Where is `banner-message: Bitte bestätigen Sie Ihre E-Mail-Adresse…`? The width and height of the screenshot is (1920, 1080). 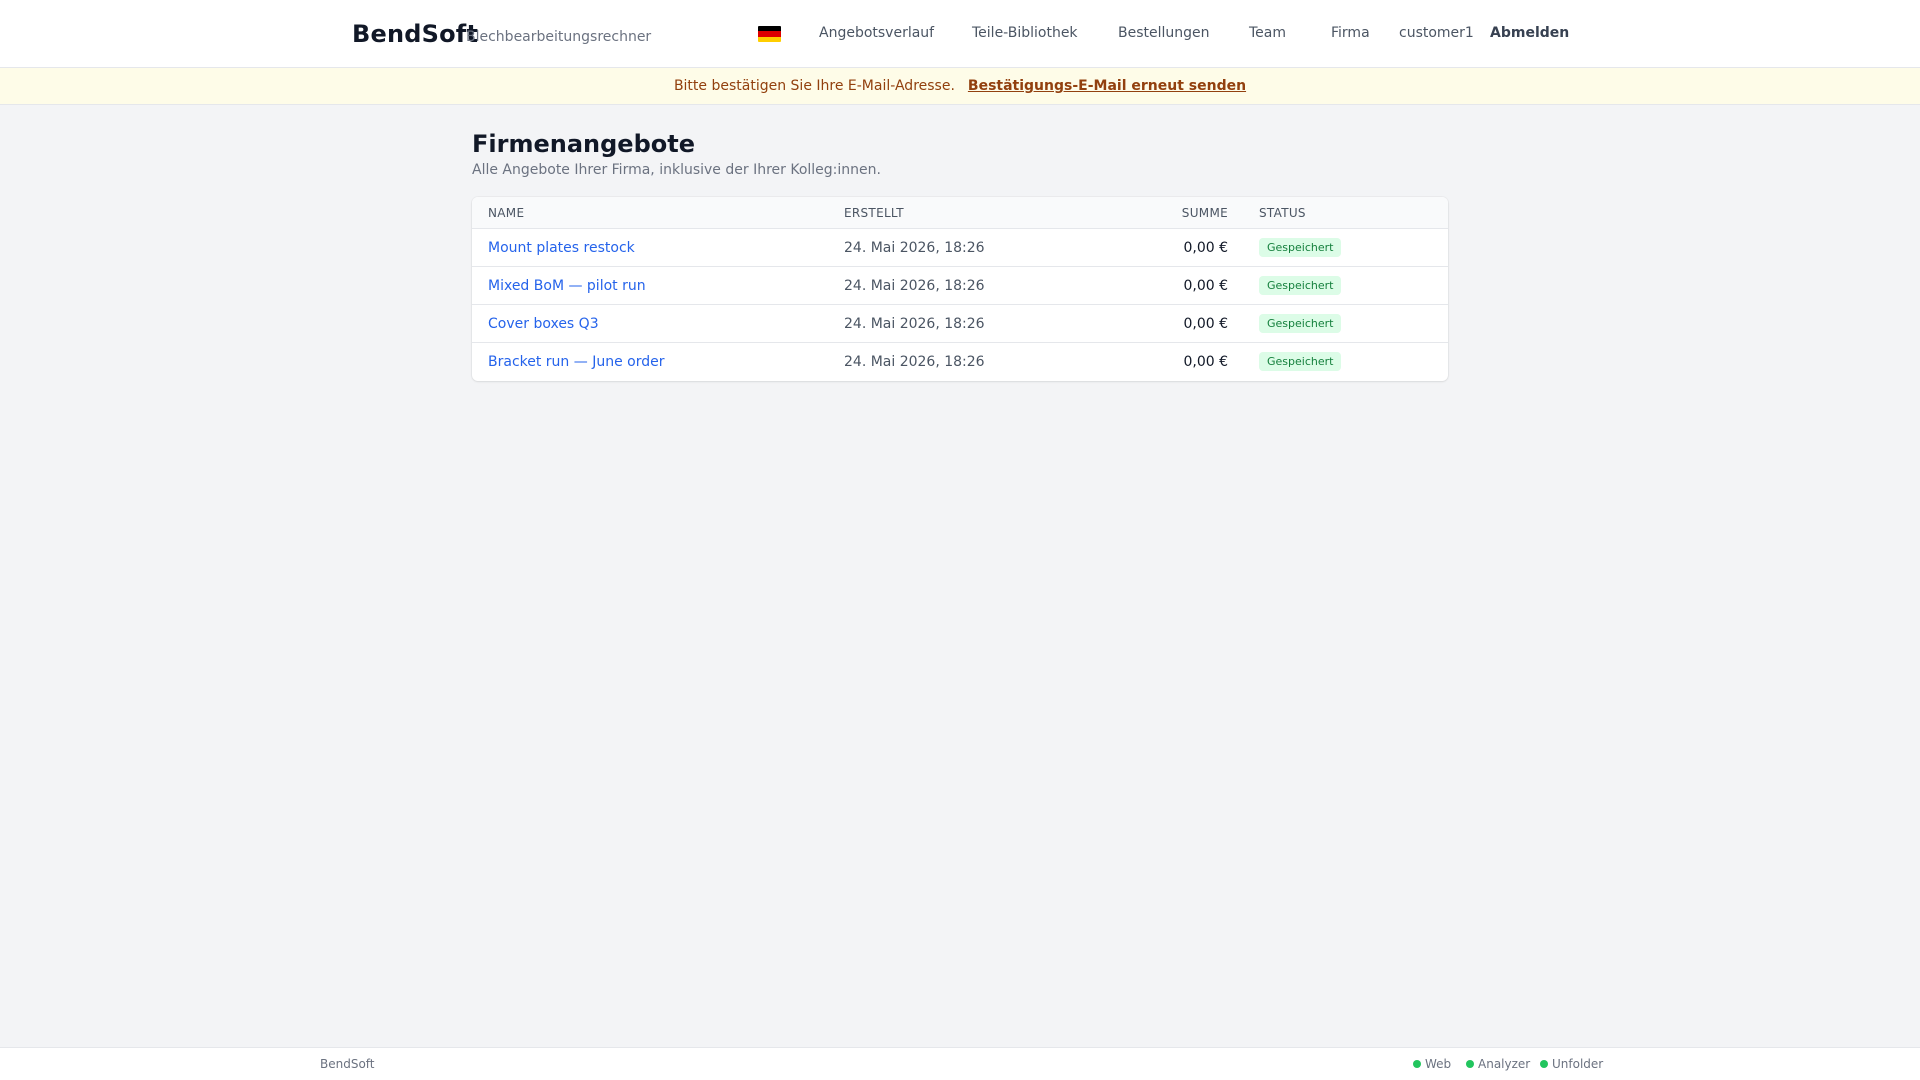
banner-message: Bitte bestätigen Sie Ihre E-Mail-Adresse… is located at coordinates (814, 86).